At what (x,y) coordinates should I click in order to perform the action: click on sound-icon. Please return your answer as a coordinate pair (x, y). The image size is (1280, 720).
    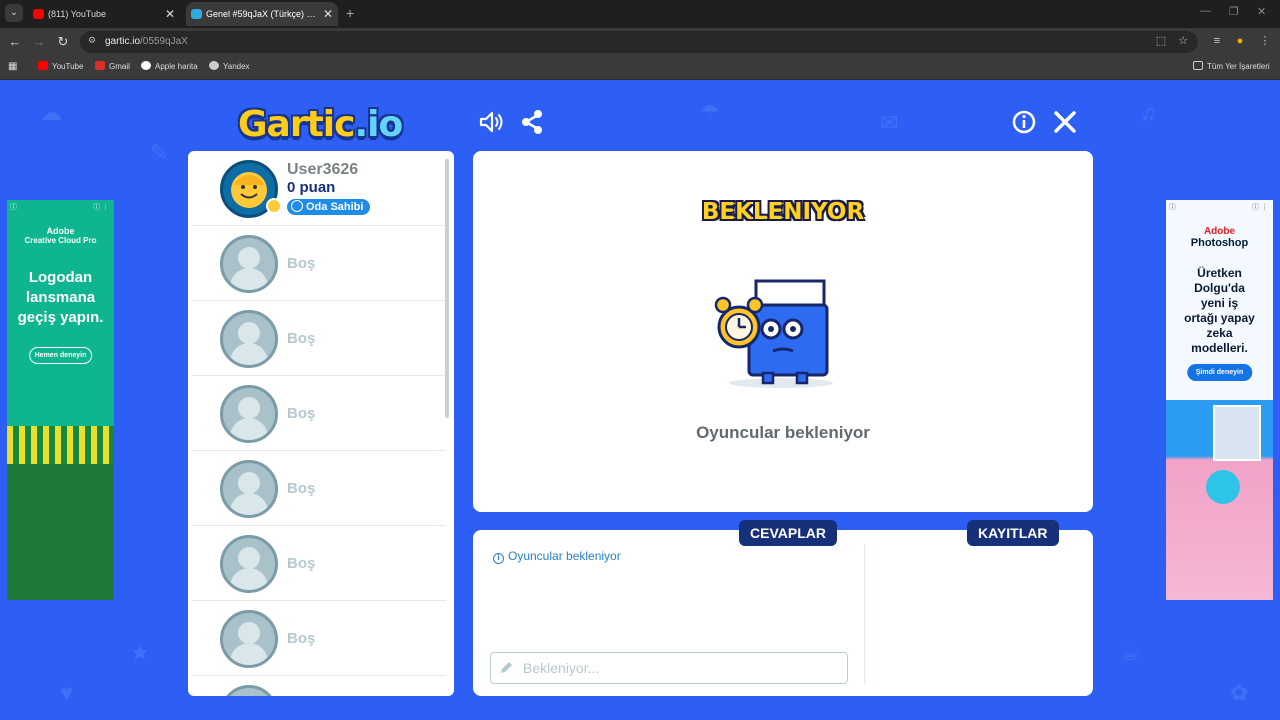
    Looking at the image, I should click on (491, 122).